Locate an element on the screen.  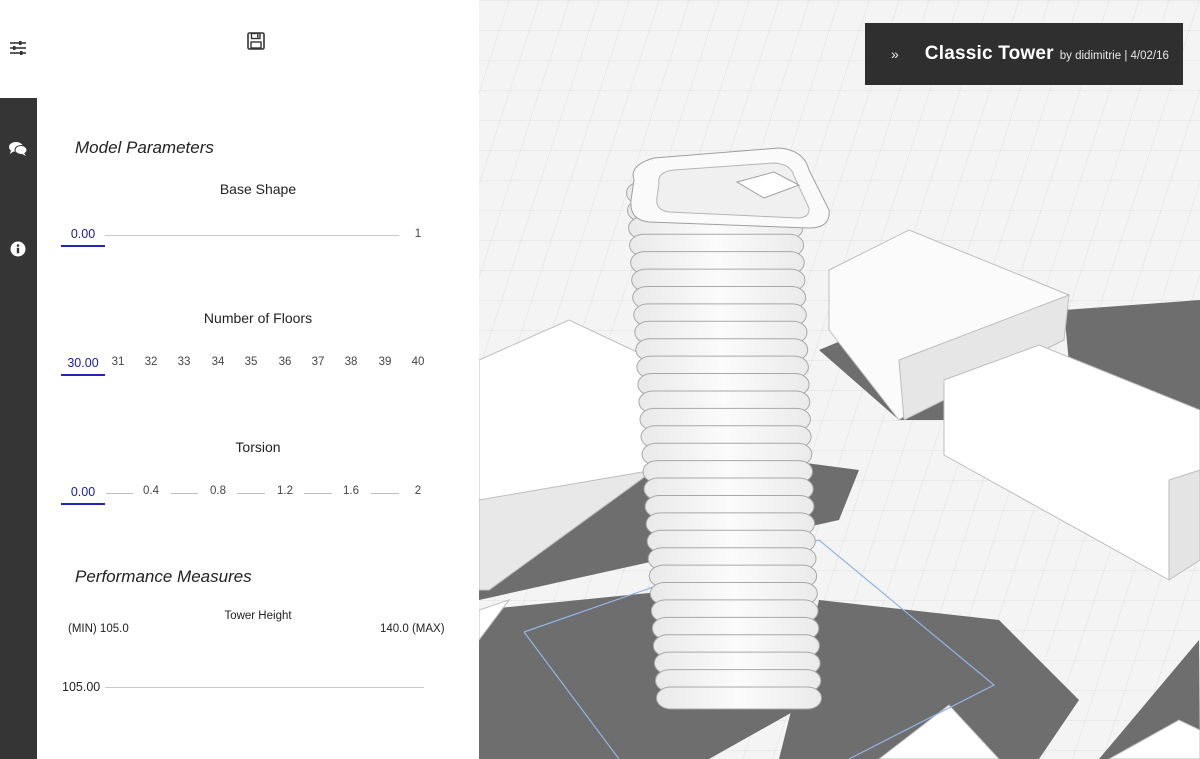
tower-height-title: Tower Height is located at coordinates (258, 616).